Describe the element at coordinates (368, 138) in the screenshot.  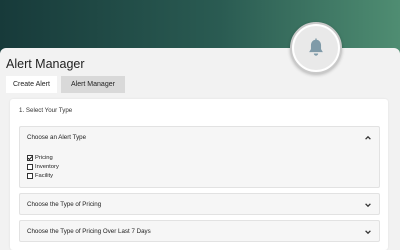
I see `chevron-up-icon` at that location.